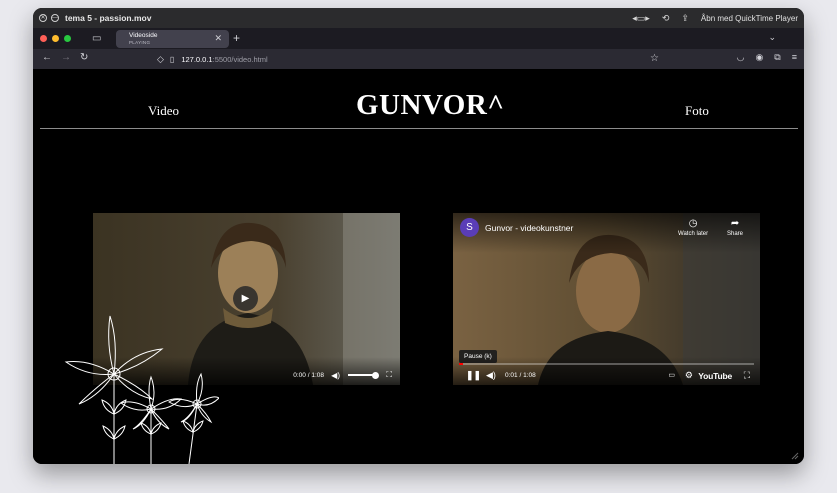 Image resolution: width=837 pixels, height=493 pixels. Describe the element at coordinates (143, 35) in the screenshot. I see `tab-title: Videoside` at that location.